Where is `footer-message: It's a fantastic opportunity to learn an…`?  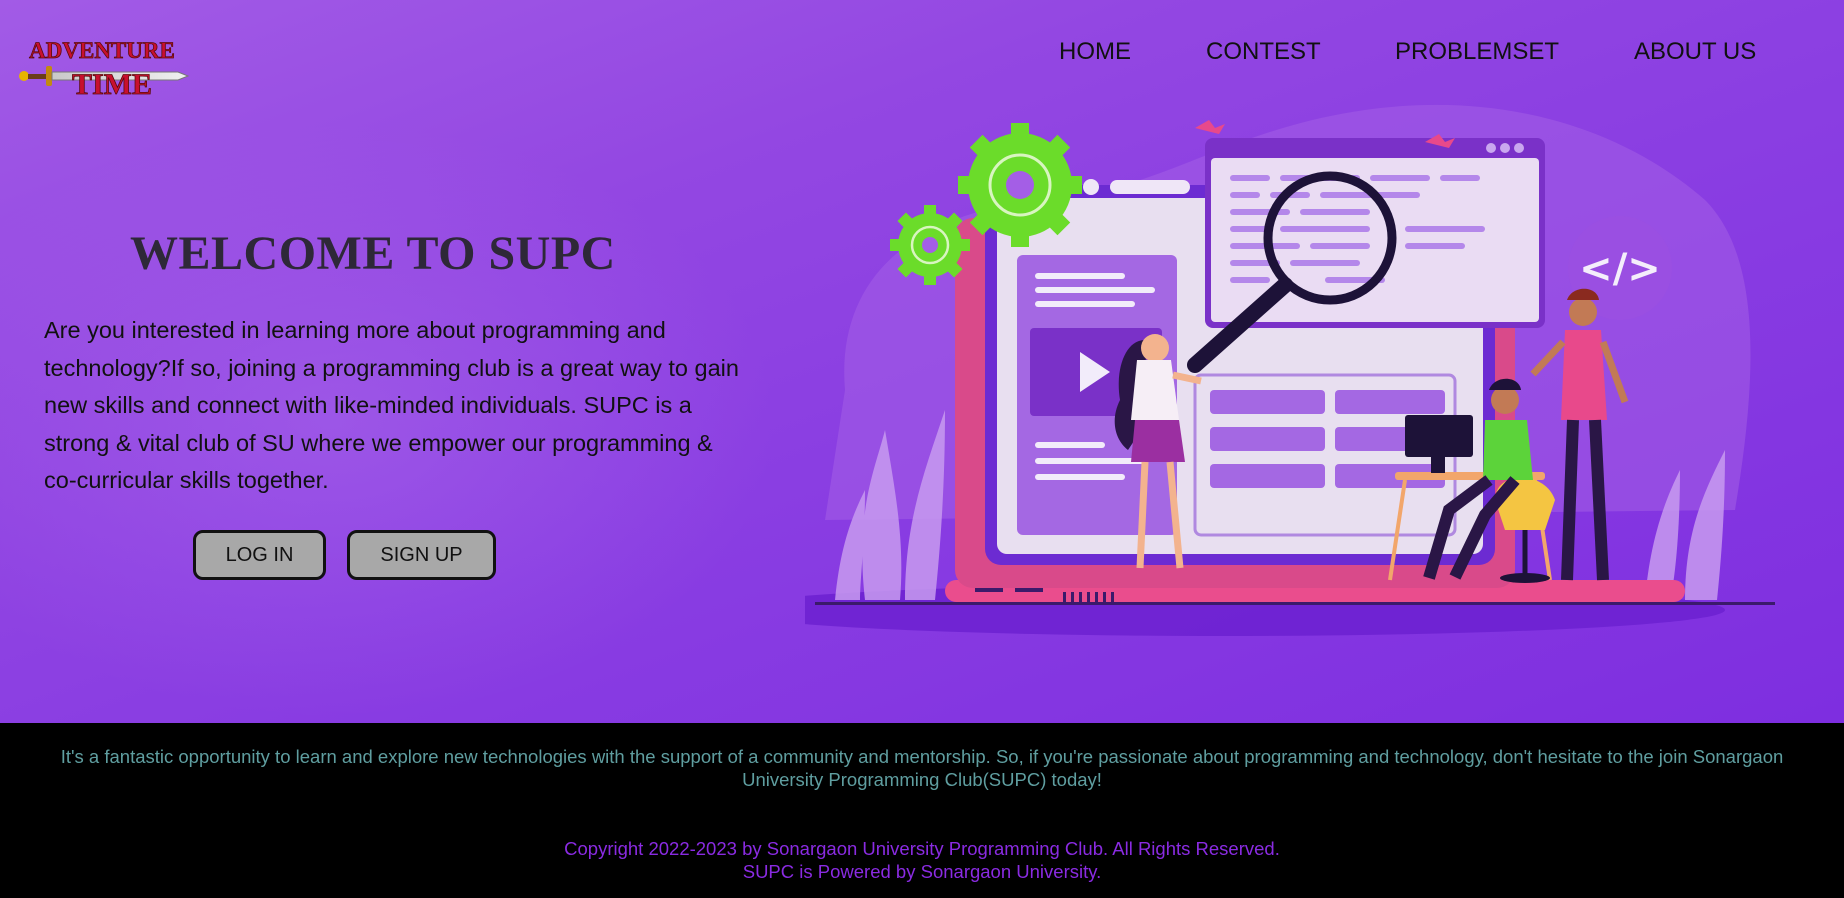 footer-message: It's a fantastic opportunity to learn an… is located at coordinates (922, 768).